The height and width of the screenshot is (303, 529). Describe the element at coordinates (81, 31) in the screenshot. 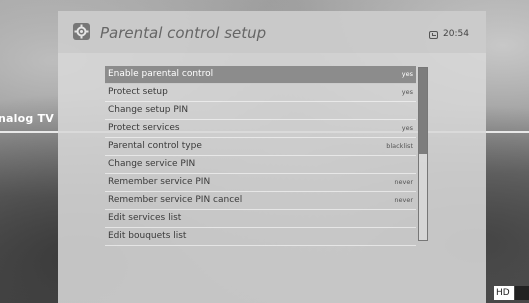

I see `gear-icon` at that location.